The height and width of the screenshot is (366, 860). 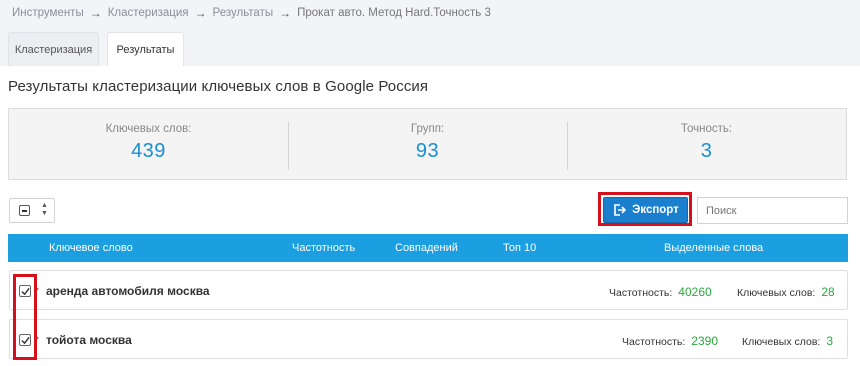 What do you see at coordinates (25, 317) in the screenshot?
I see `checkbox-highlight-frame` at bounding box center [25, 317].